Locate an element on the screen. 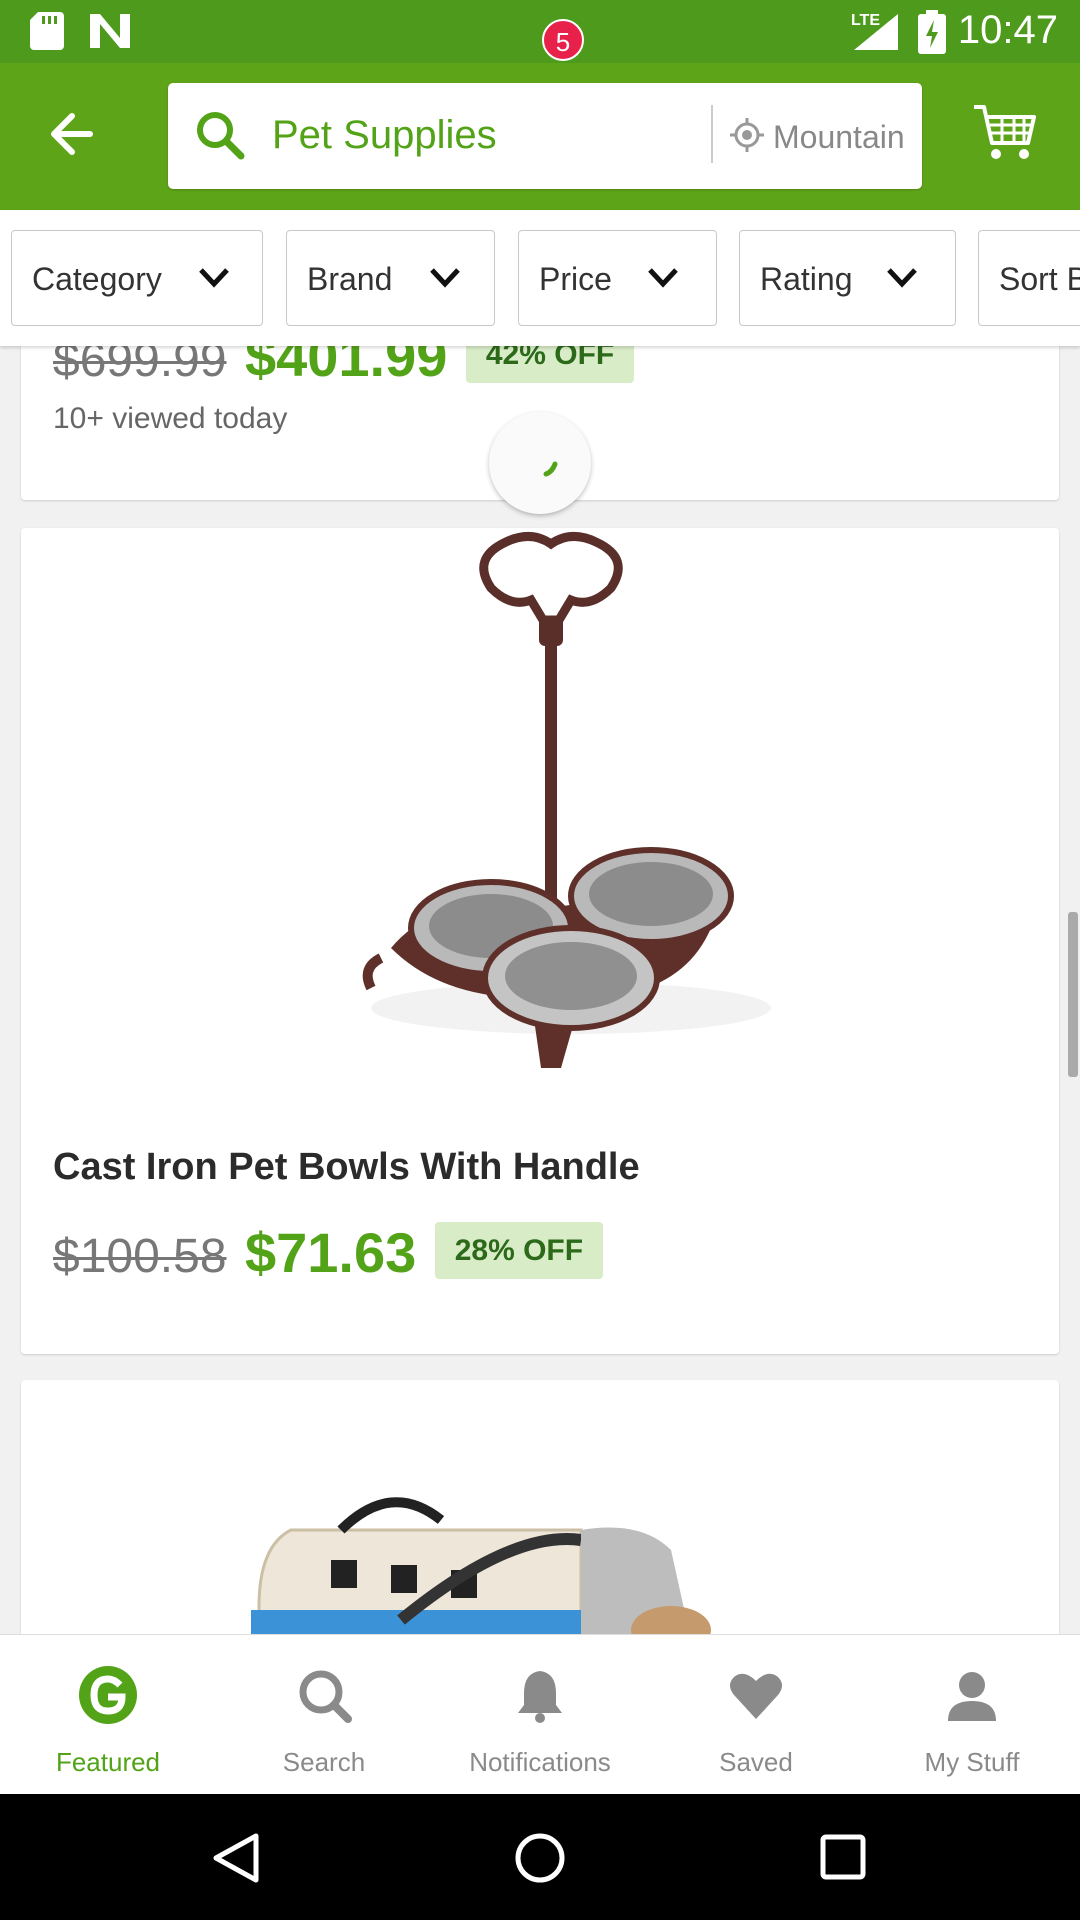 Image resolution: width=1080 pixels, height=1920 pixels. nav-my-stuff: My Stuff is located at coordinates (972, 1715).